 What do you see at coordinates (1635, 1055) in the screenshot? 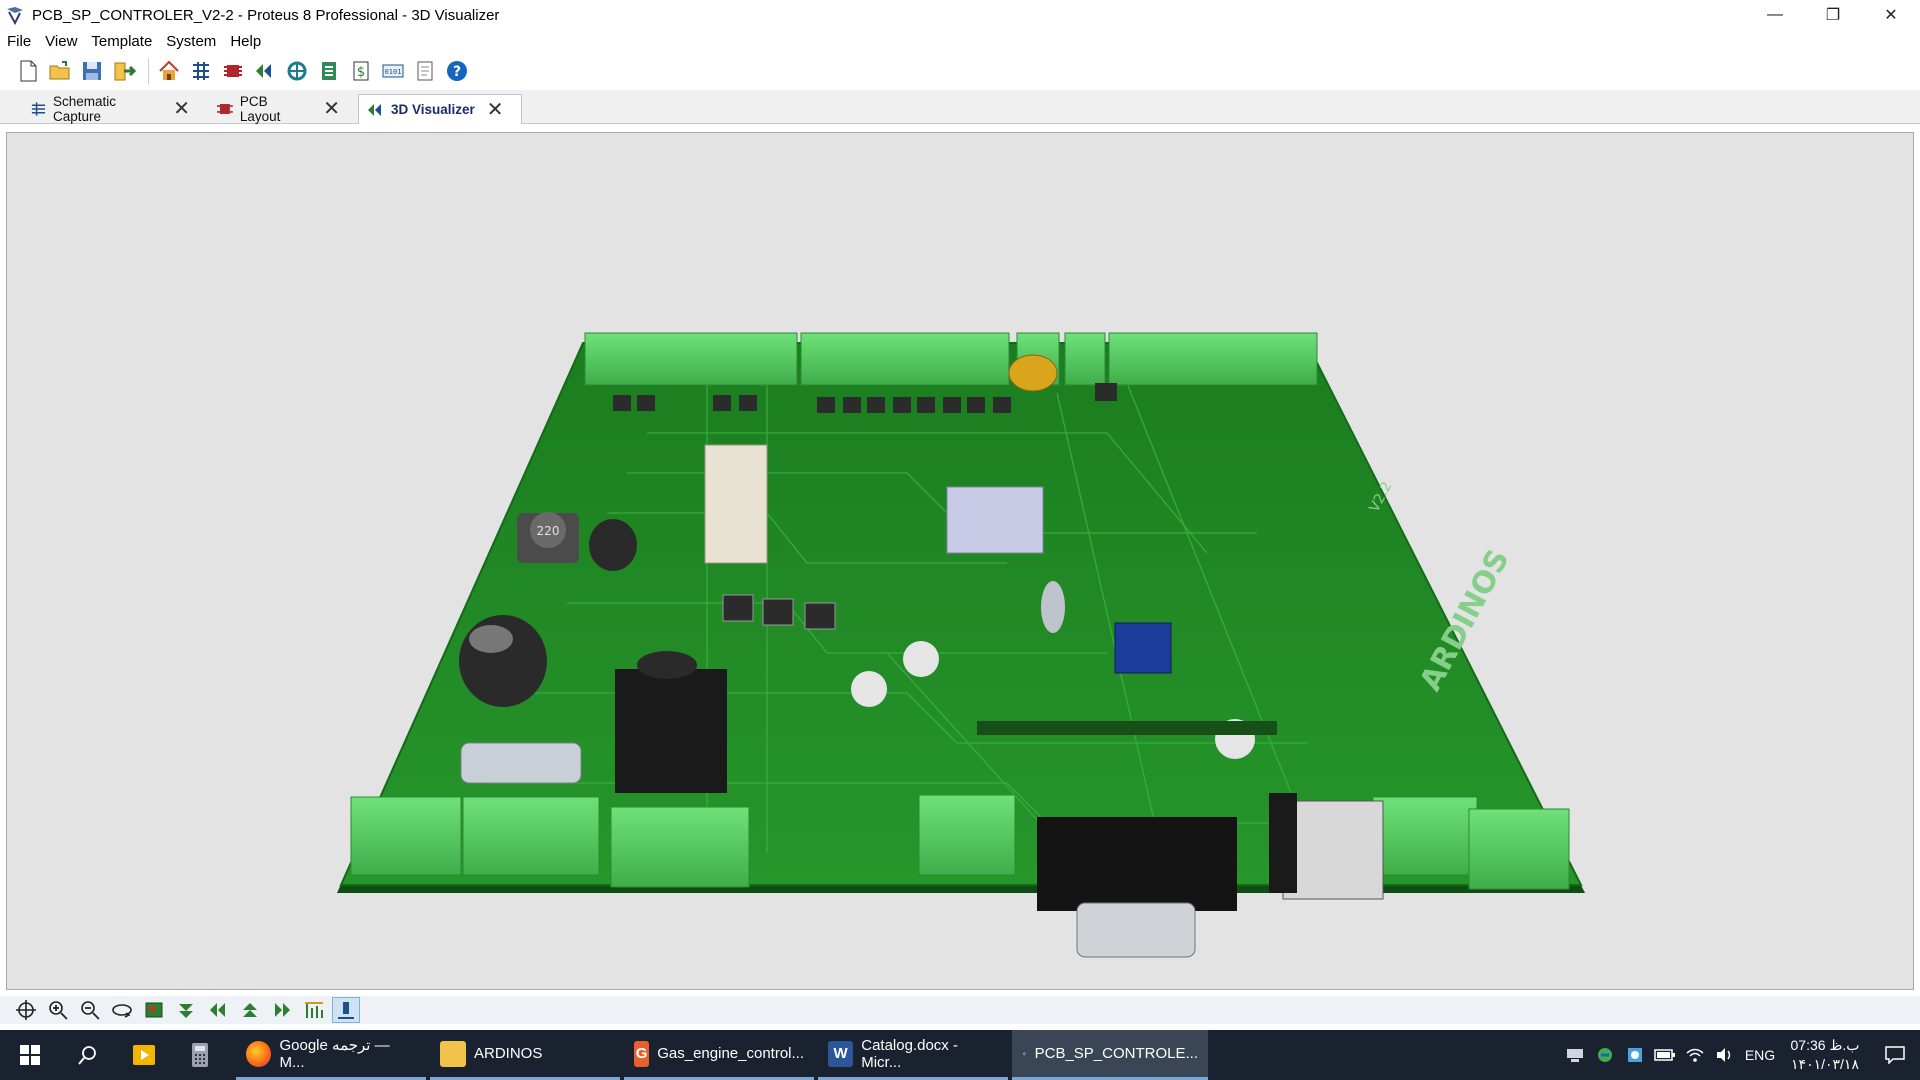
I see `security-icon` at bounding box center [1635, 1055].